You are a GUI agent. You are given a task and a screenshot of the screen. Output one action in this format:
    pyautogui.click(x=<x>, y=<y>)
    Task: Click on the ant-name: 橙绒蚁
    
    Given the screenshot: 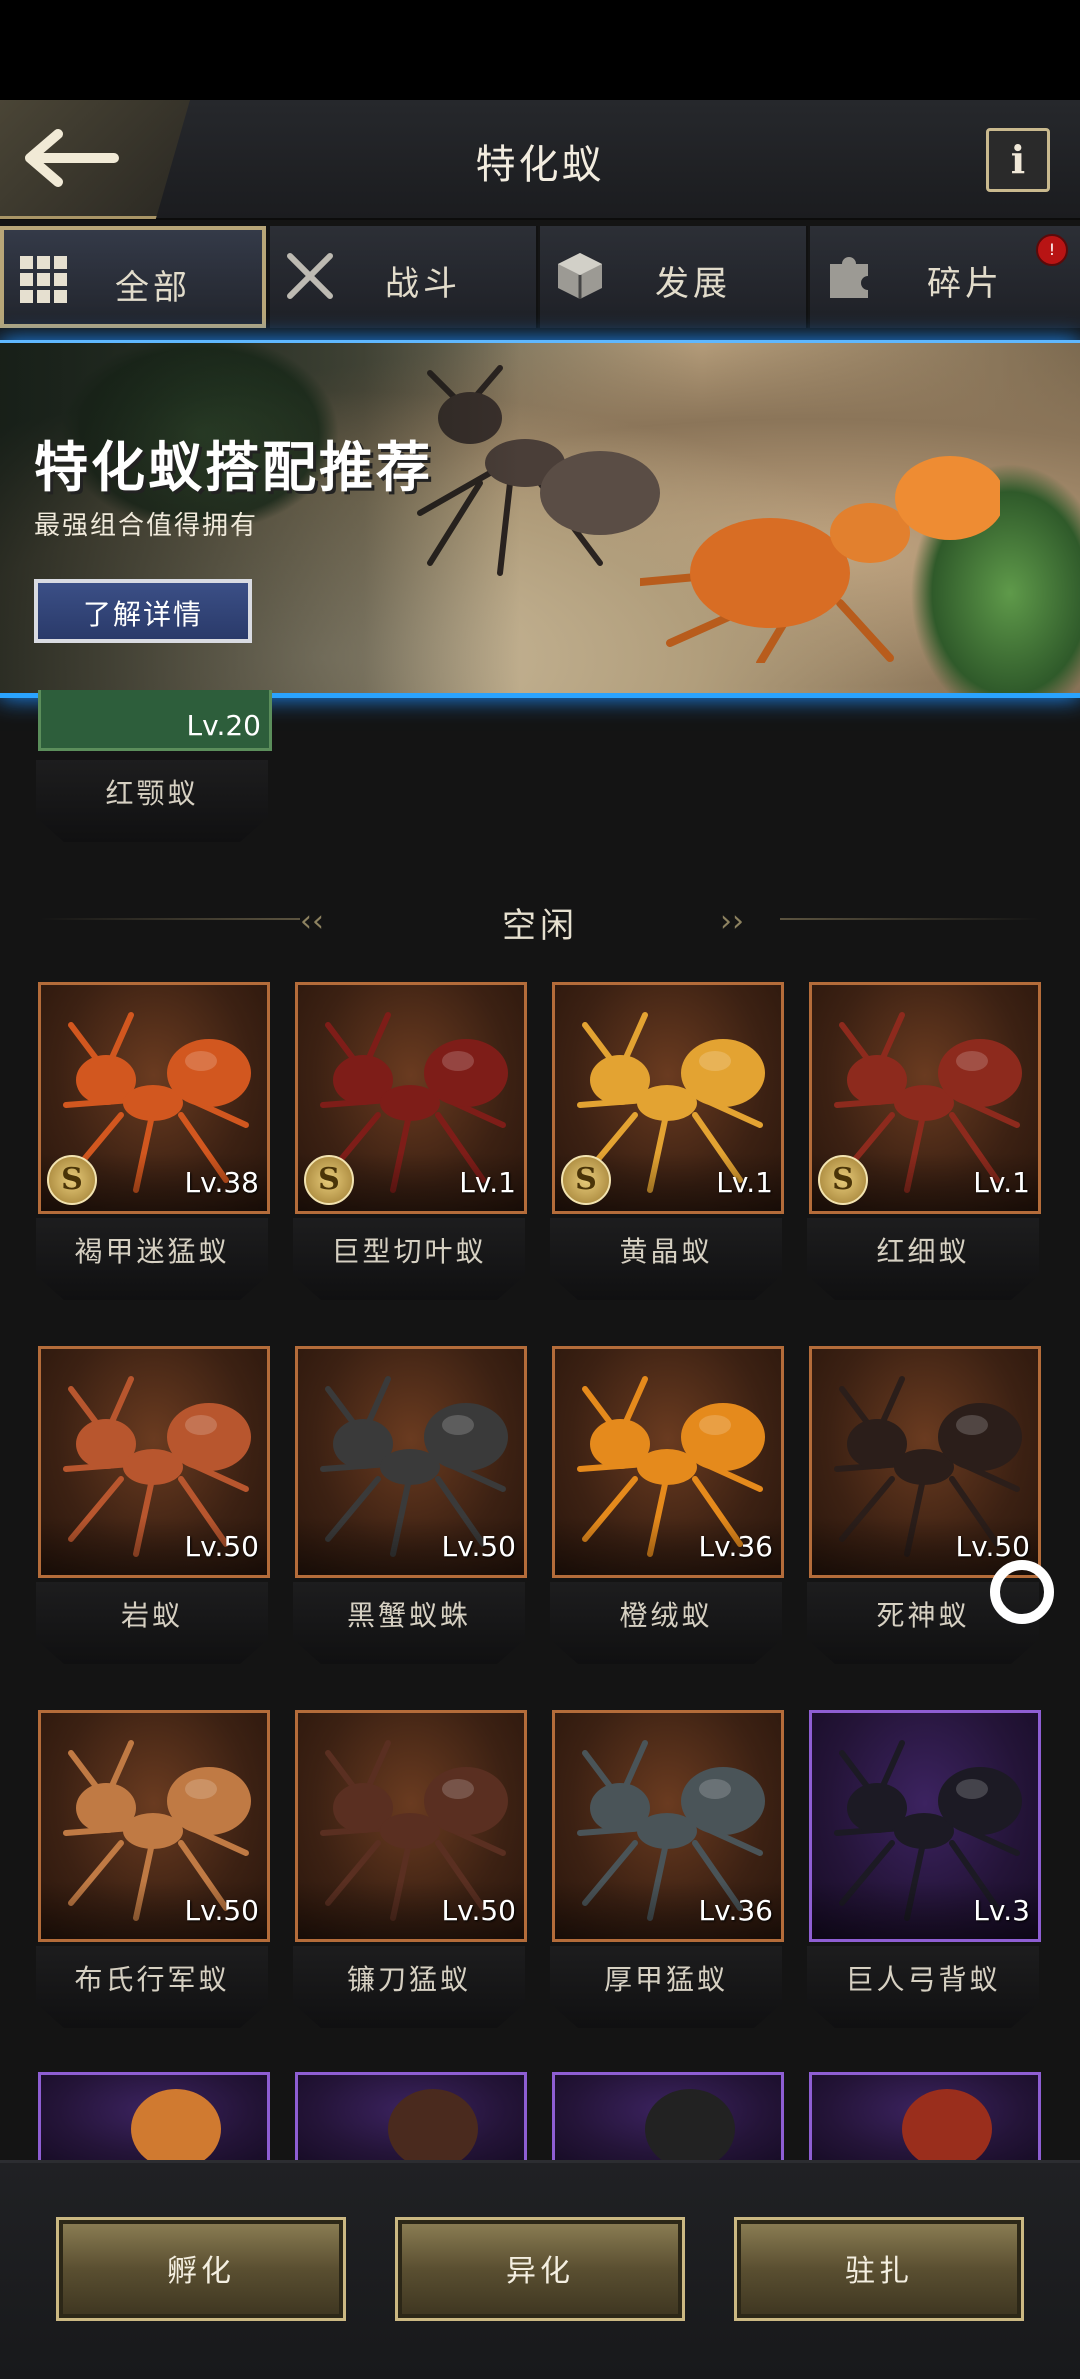 What is the action you would take?
    pyautogui.click(x=666, y=1623)
    